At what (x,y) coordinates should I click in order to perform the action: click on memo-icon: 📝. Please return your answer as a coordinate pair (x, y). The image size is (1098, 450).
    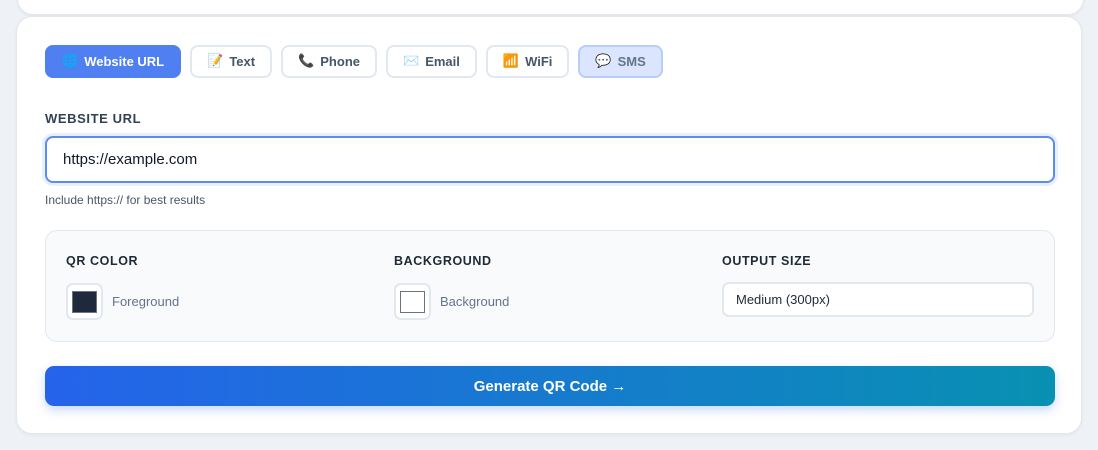
    Looking at the image, I should click on (215, 61).